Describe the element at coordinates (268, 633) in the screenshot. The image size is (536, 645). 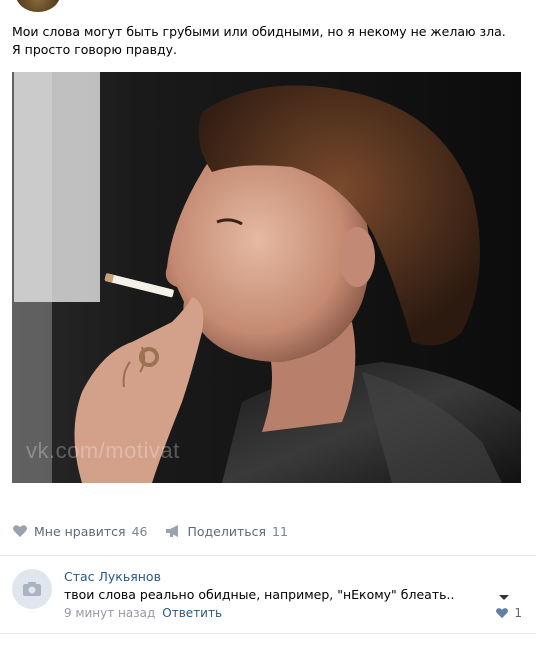
I see `bottom-divider` at that location.